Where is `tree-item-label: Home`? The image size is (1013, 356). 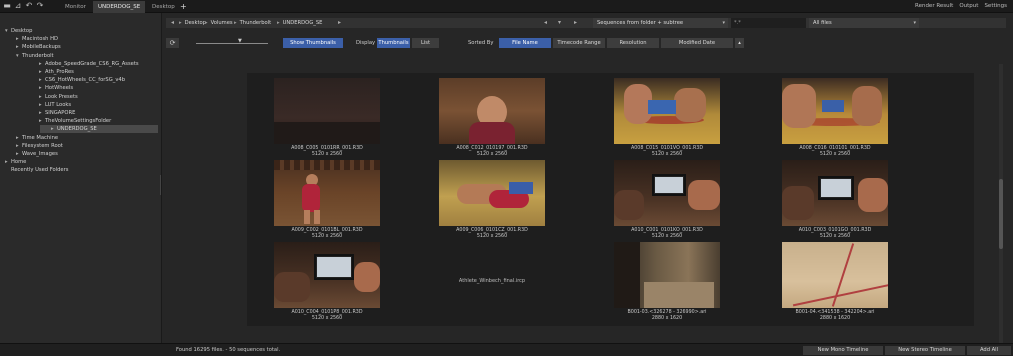 tree-item-label: Home is located at coordinates (19, 162).